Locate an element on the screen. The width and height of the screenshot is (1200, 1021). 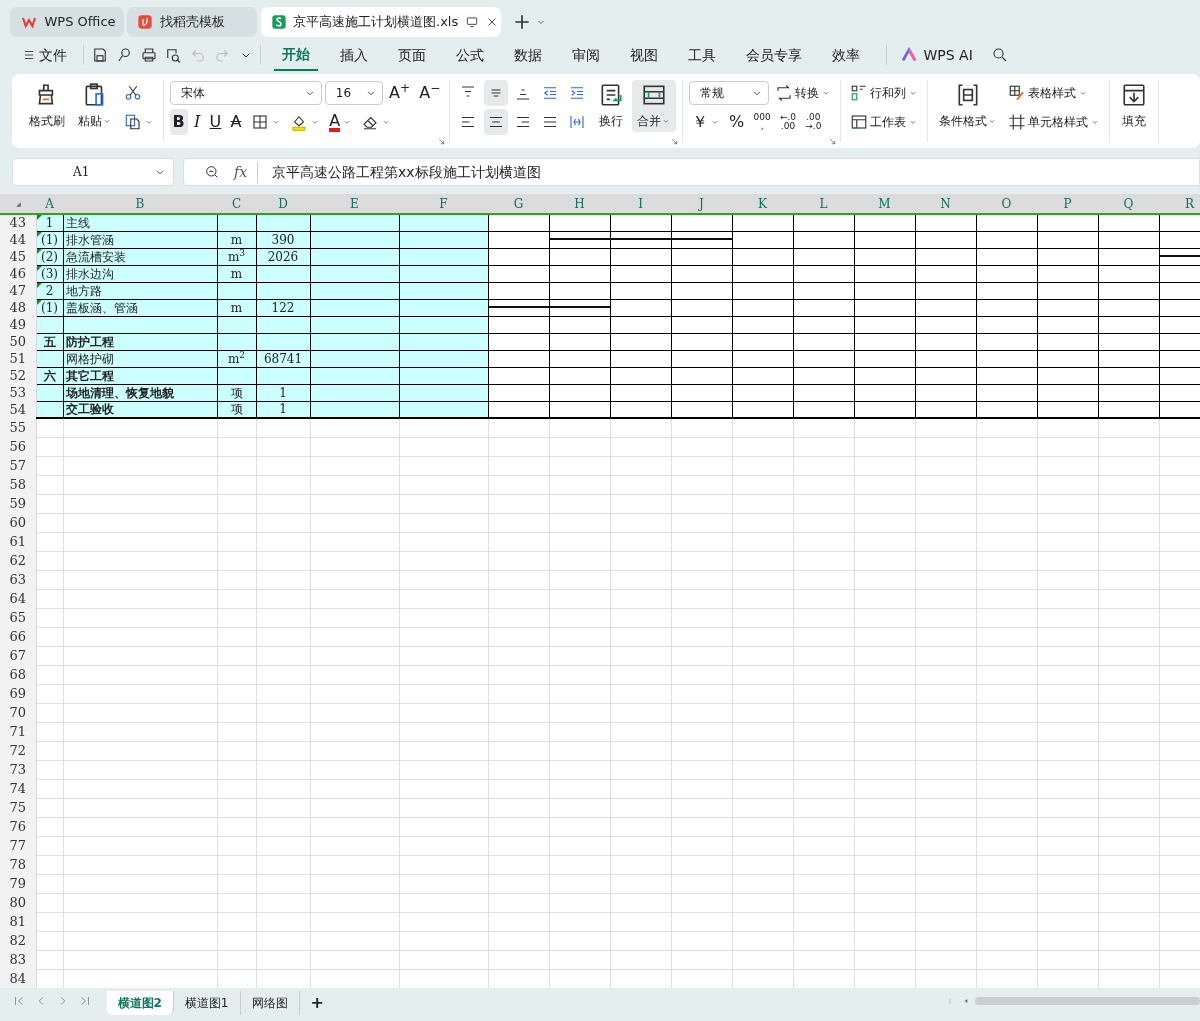
row-header: 62 is located at coordinates (18, 560).